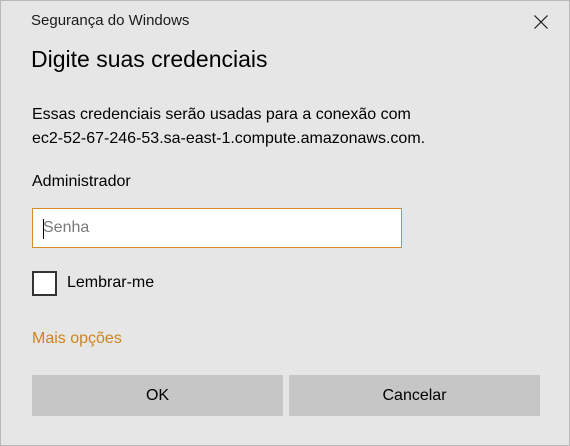  Describe the element at coordinates (285, 22) in the screenshot. I see `title-bar: Segurança do Windows` at that location.